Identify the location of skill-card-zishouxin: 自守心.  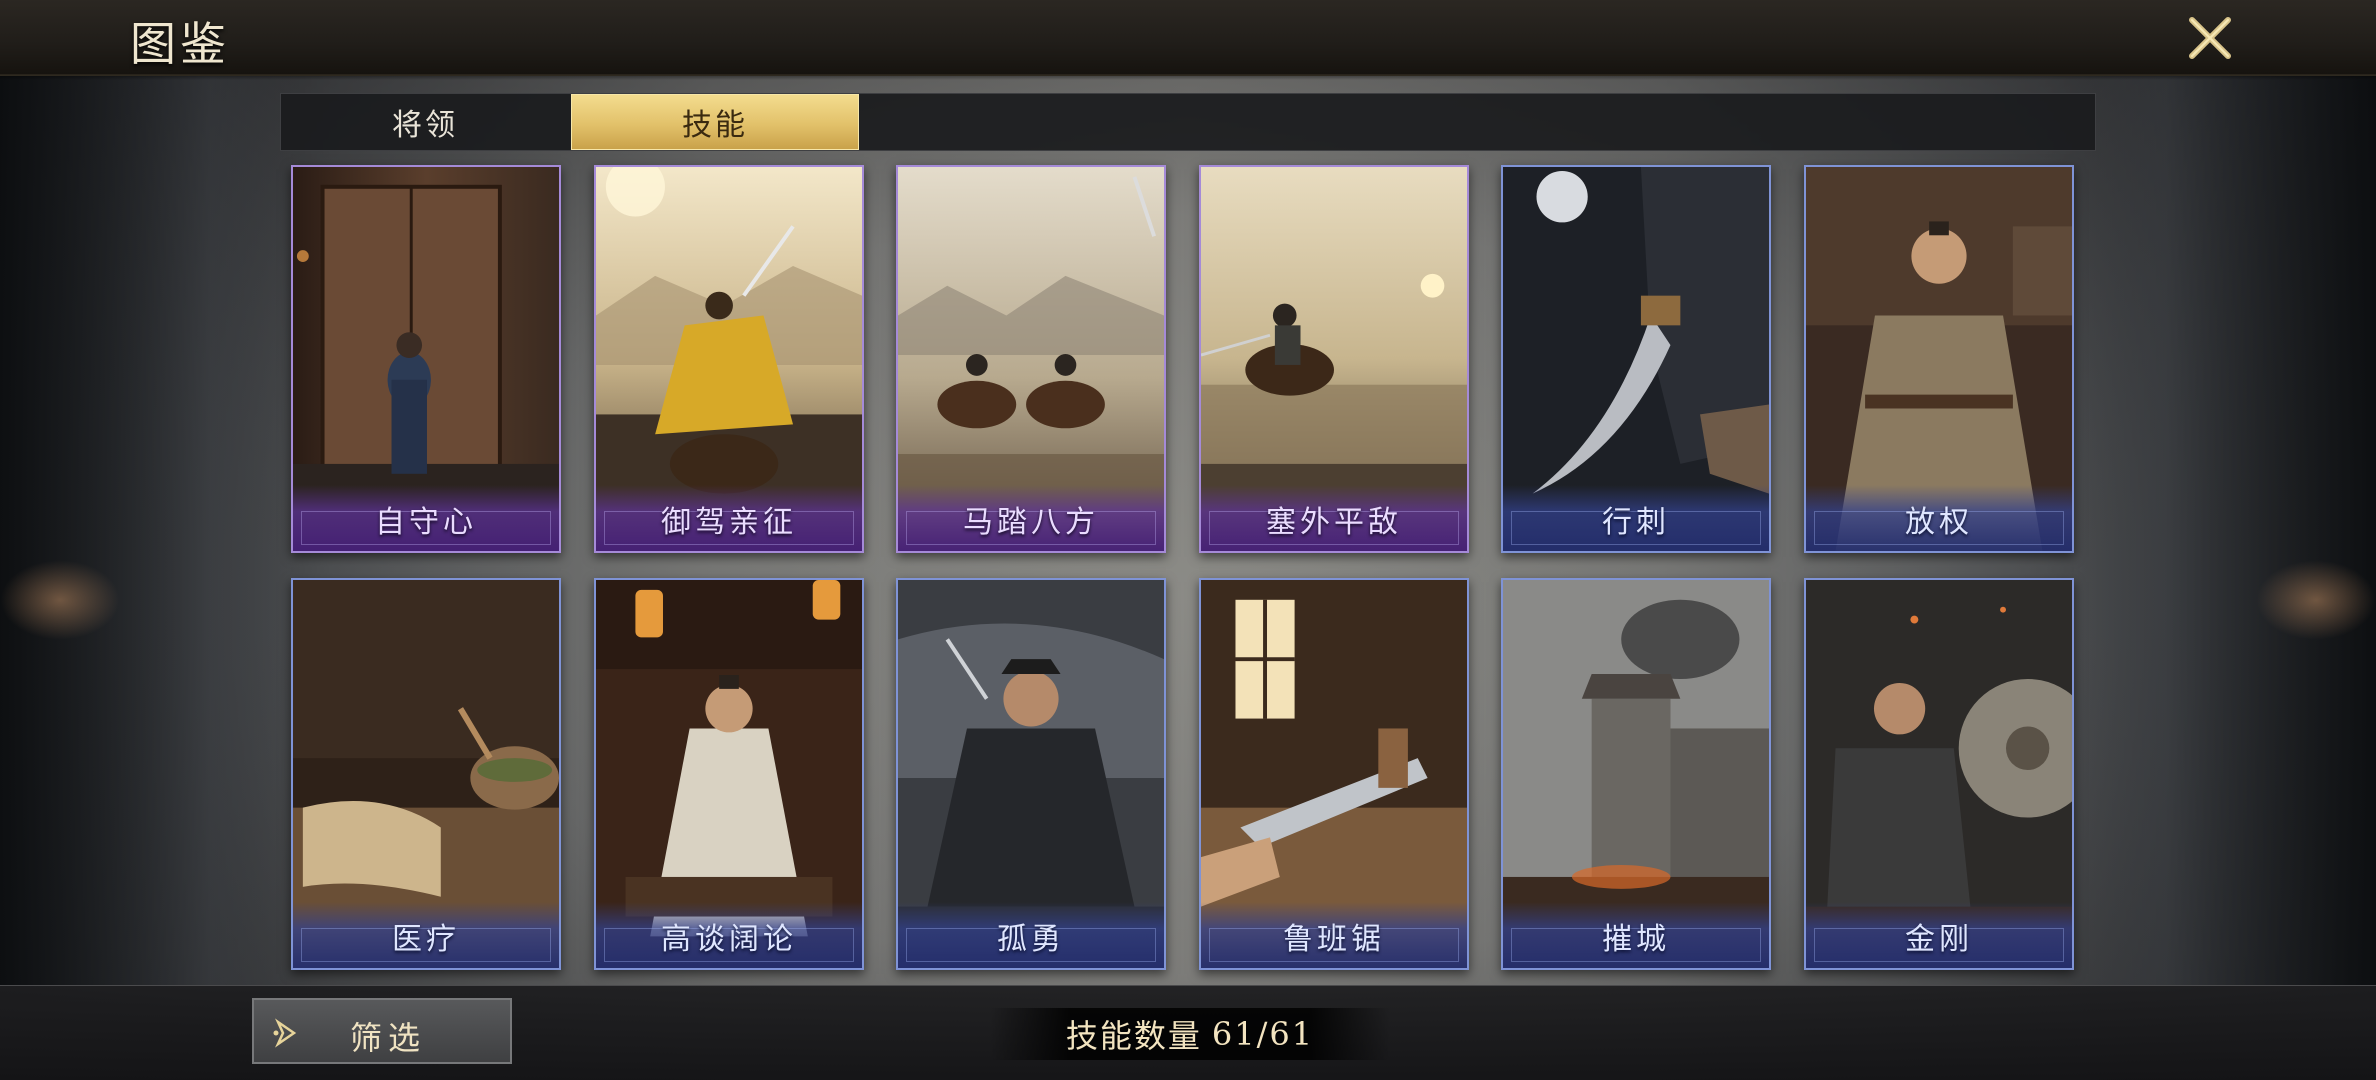
(426, 359).